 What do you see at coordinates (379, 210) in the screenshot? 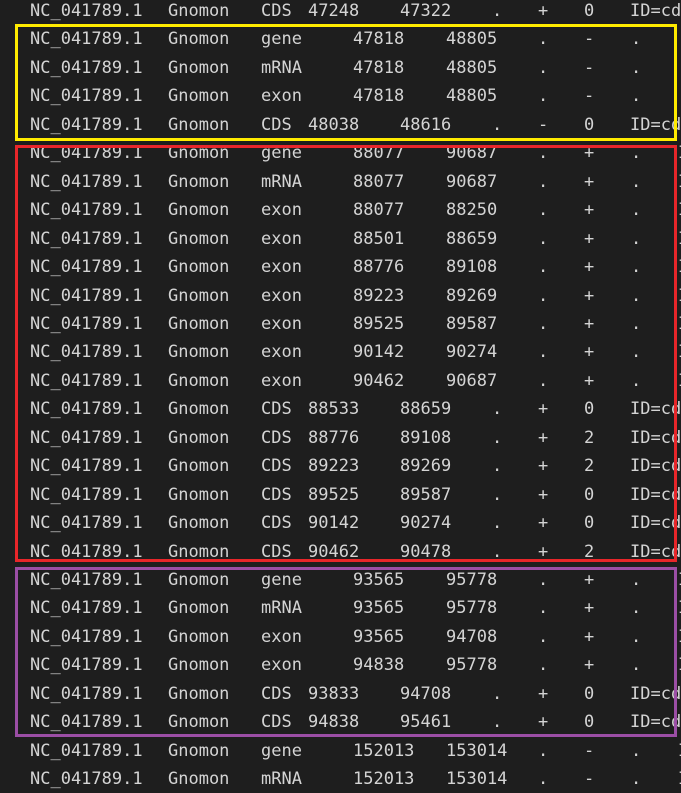
I see `cell-start: 88077` at bounding box center [379, 210].